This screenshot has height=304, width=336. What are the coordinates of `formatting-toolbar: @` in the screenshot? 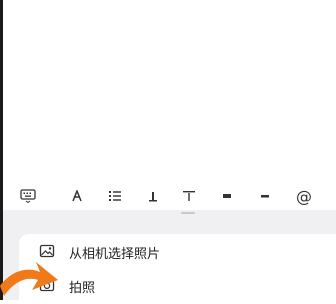 It's located at (169, 196).